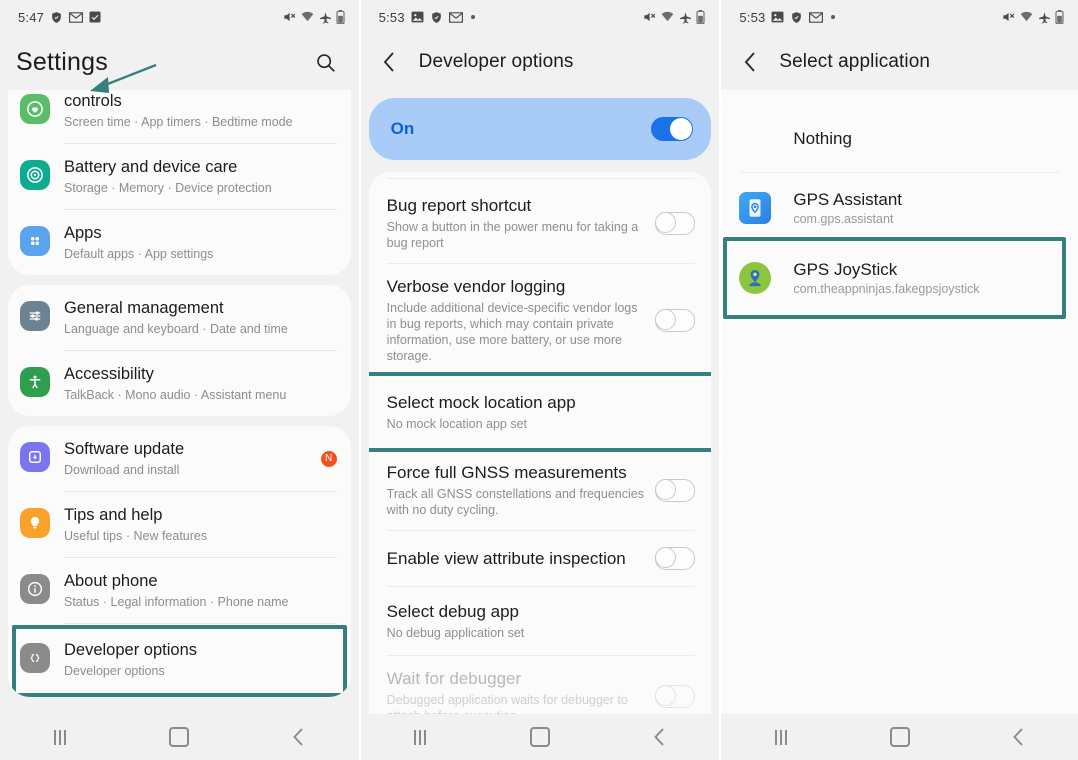 The image size is (1078, 760). Describe the element at coordinates (178, 122) in the screenshot. I see `row-subtitle: Screen time · App timers · Bedtime mode` at that location.